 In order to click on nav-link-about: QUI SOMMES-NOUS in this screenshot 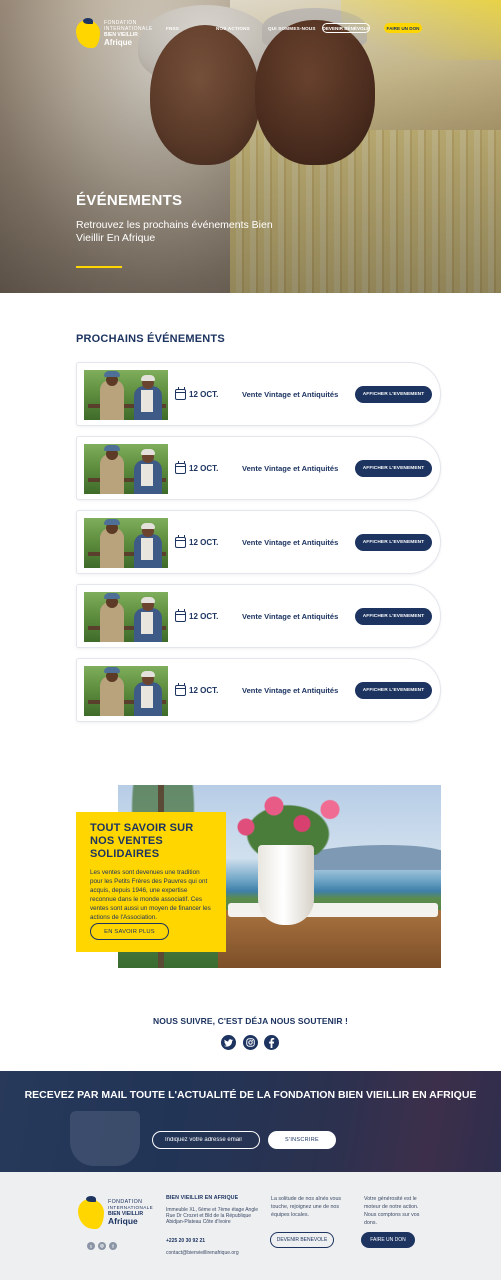, I will do `click(292, 28)`.